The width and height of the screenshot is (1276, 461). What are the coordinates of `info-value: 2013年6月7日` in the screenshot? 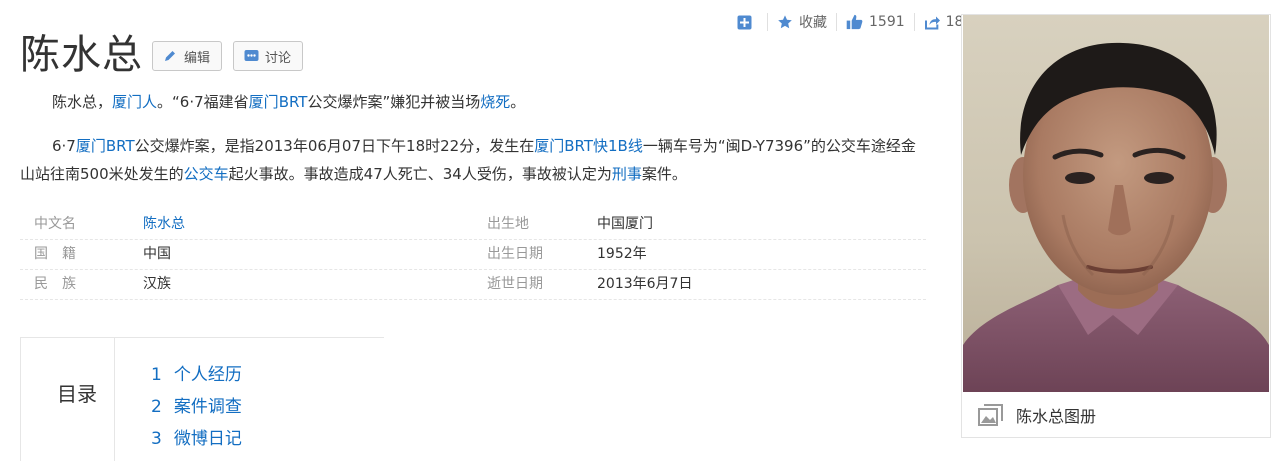 It's located at (645, 284).